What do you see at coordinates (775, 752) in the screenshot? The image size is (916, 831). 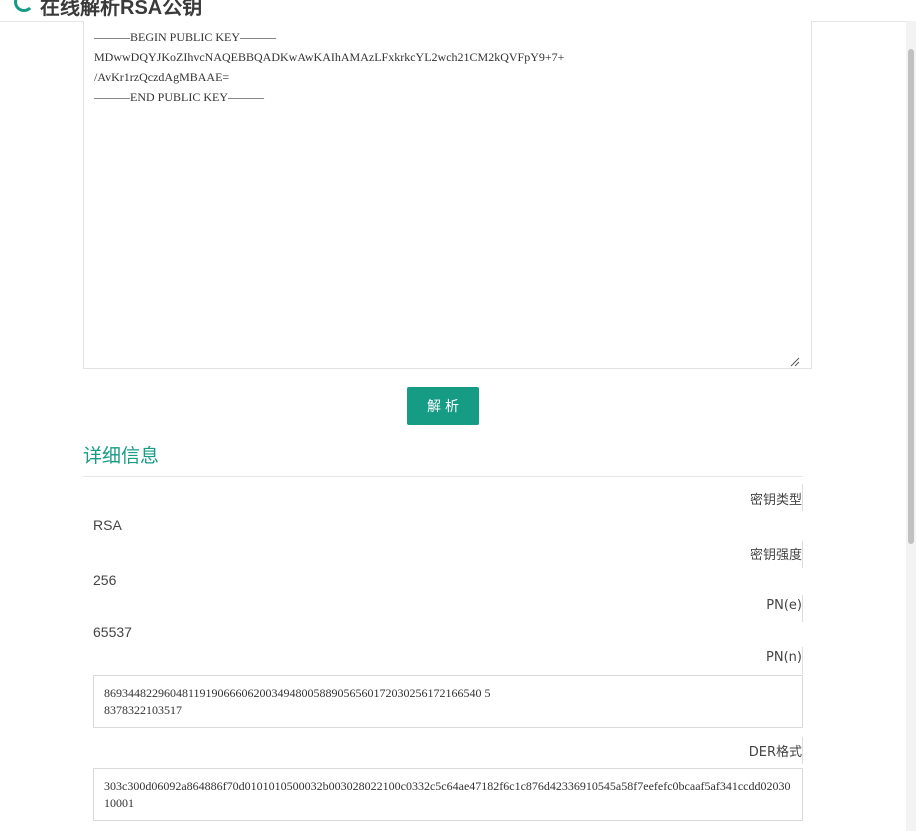 I see `der-format-label: DER格式` at bounding box center [775, 752].